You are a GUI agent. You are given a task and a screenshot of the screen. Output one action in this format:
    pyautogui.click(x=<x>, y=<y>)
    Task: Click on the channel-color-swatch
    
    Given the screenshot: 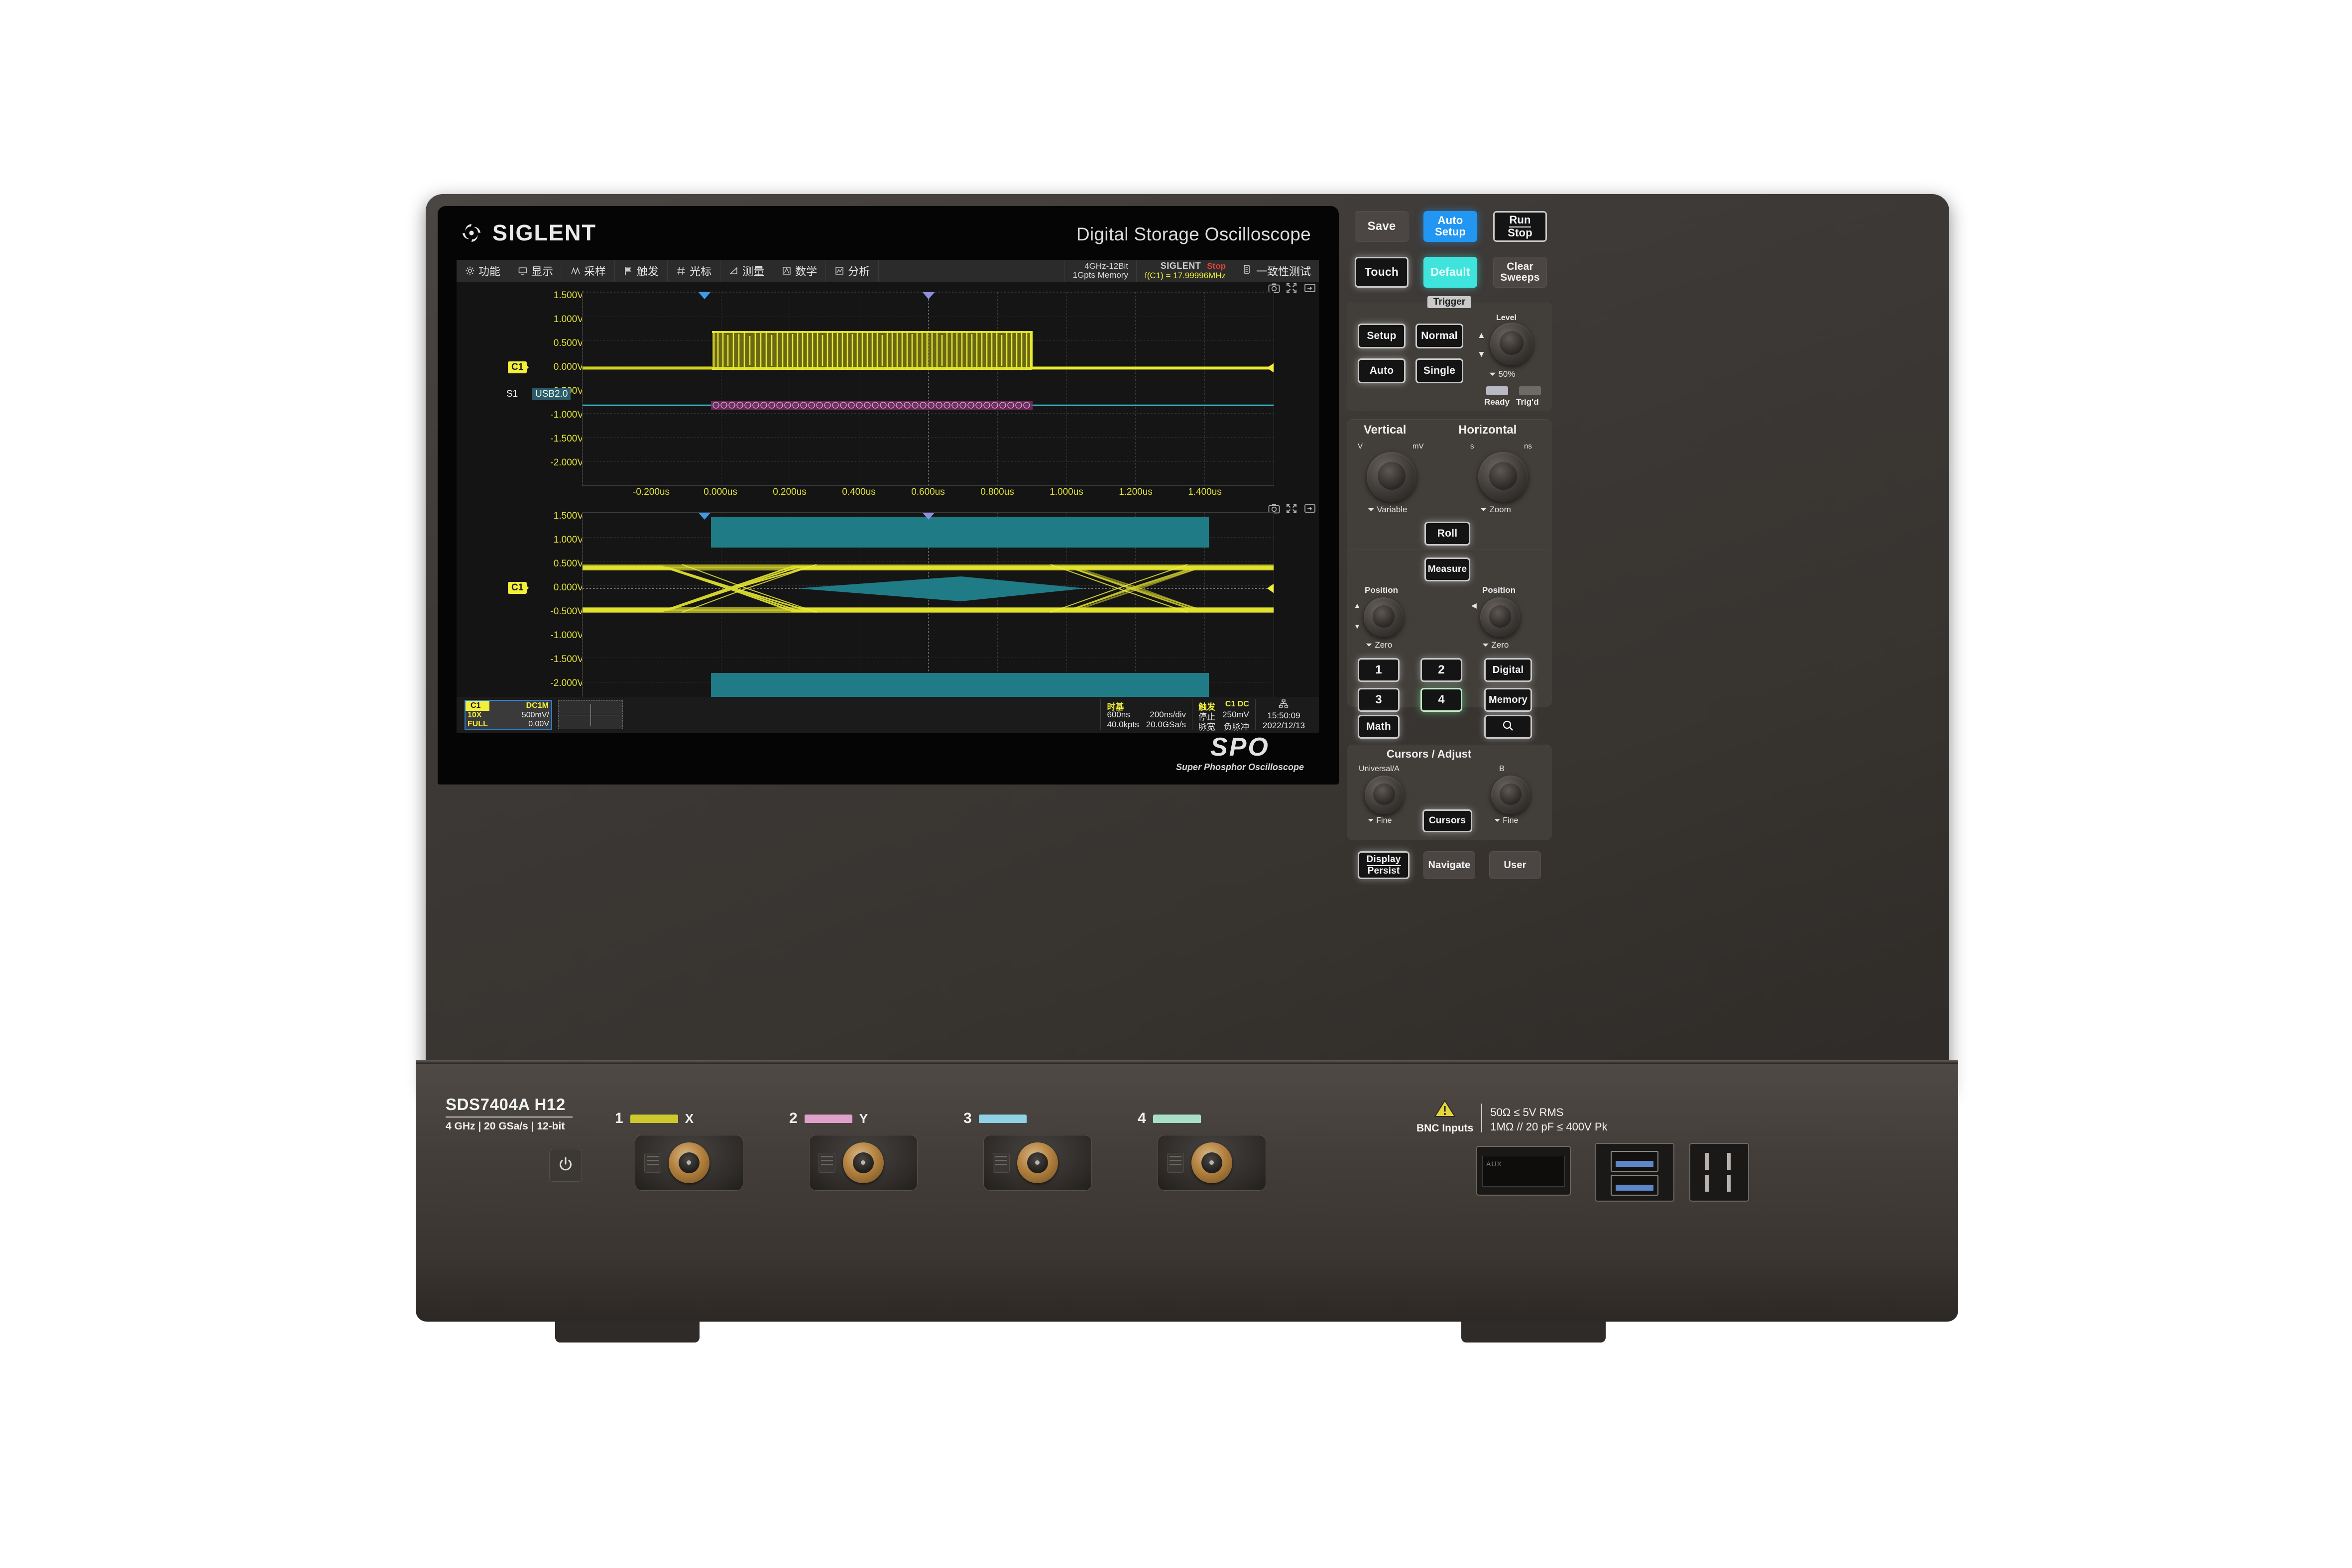 What is the action you would take?
    pyautogui.click(x=1002, y=1118)
    